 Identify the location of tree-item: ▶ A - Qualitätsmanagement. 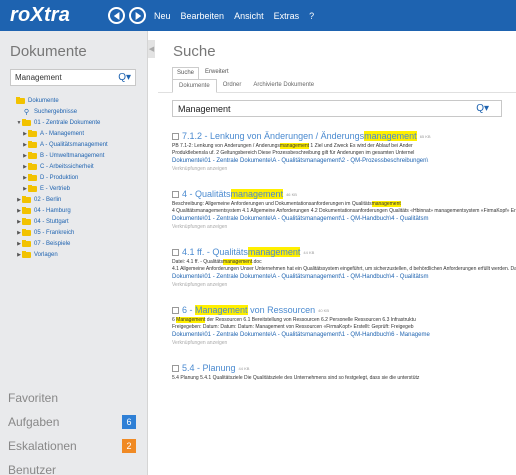
(73, 145).